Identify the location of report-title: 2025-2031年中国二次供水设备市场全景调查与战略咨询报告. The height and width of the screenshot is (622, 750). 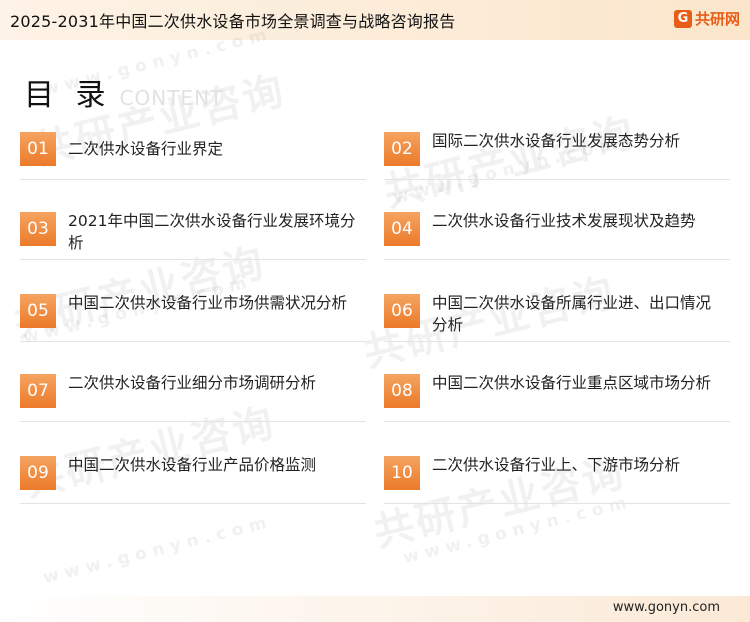
(233, 21).